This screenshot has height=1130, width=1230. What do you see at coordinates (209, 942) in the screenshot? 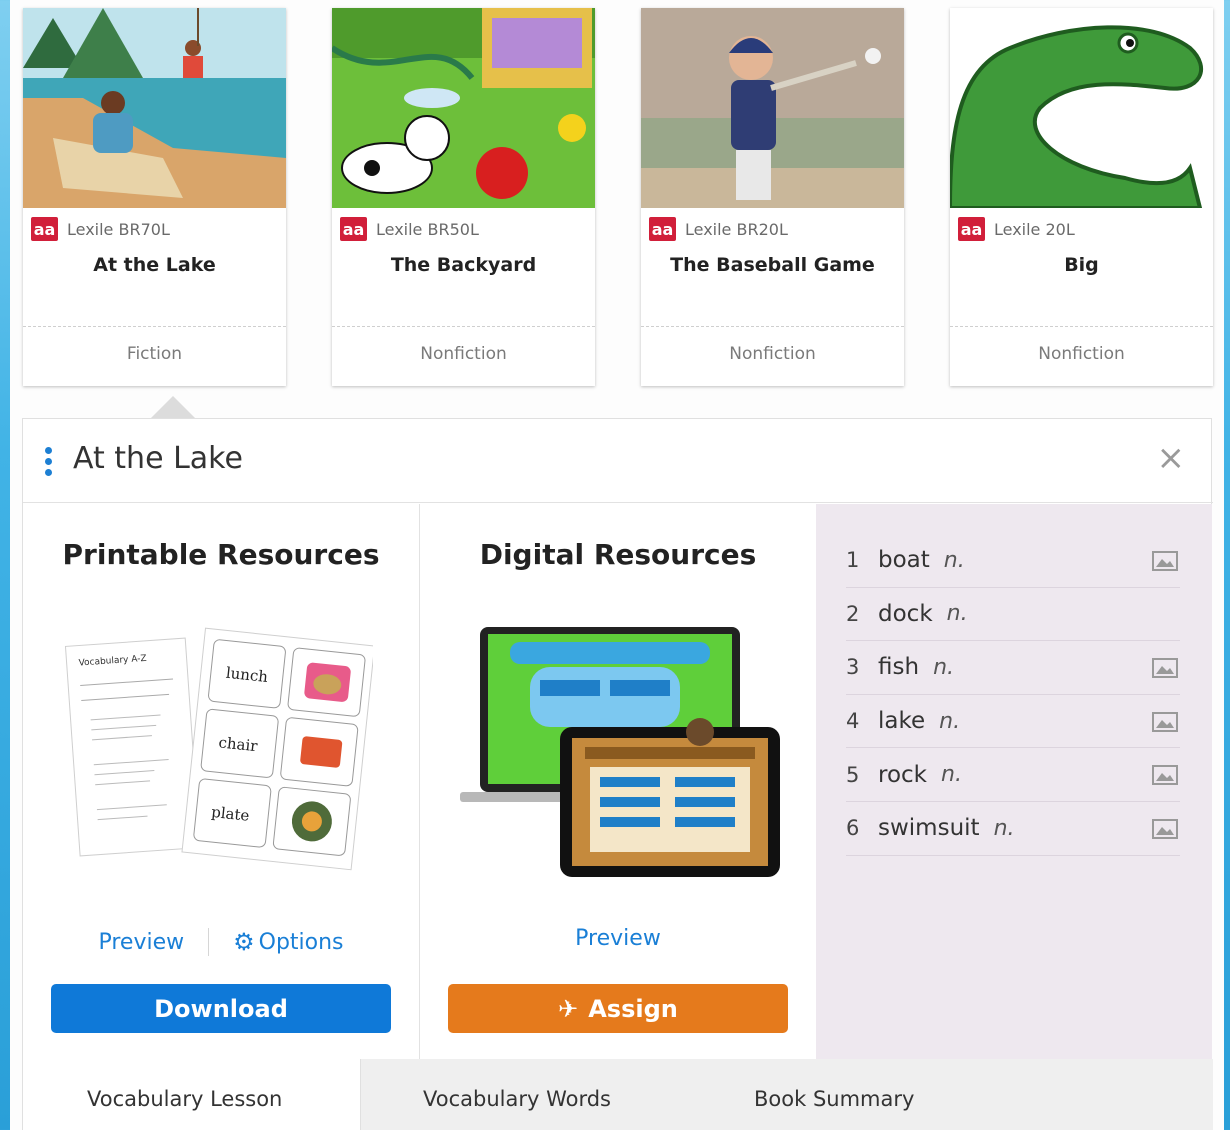
I see `link-divider` at bounding box center [209, 942].